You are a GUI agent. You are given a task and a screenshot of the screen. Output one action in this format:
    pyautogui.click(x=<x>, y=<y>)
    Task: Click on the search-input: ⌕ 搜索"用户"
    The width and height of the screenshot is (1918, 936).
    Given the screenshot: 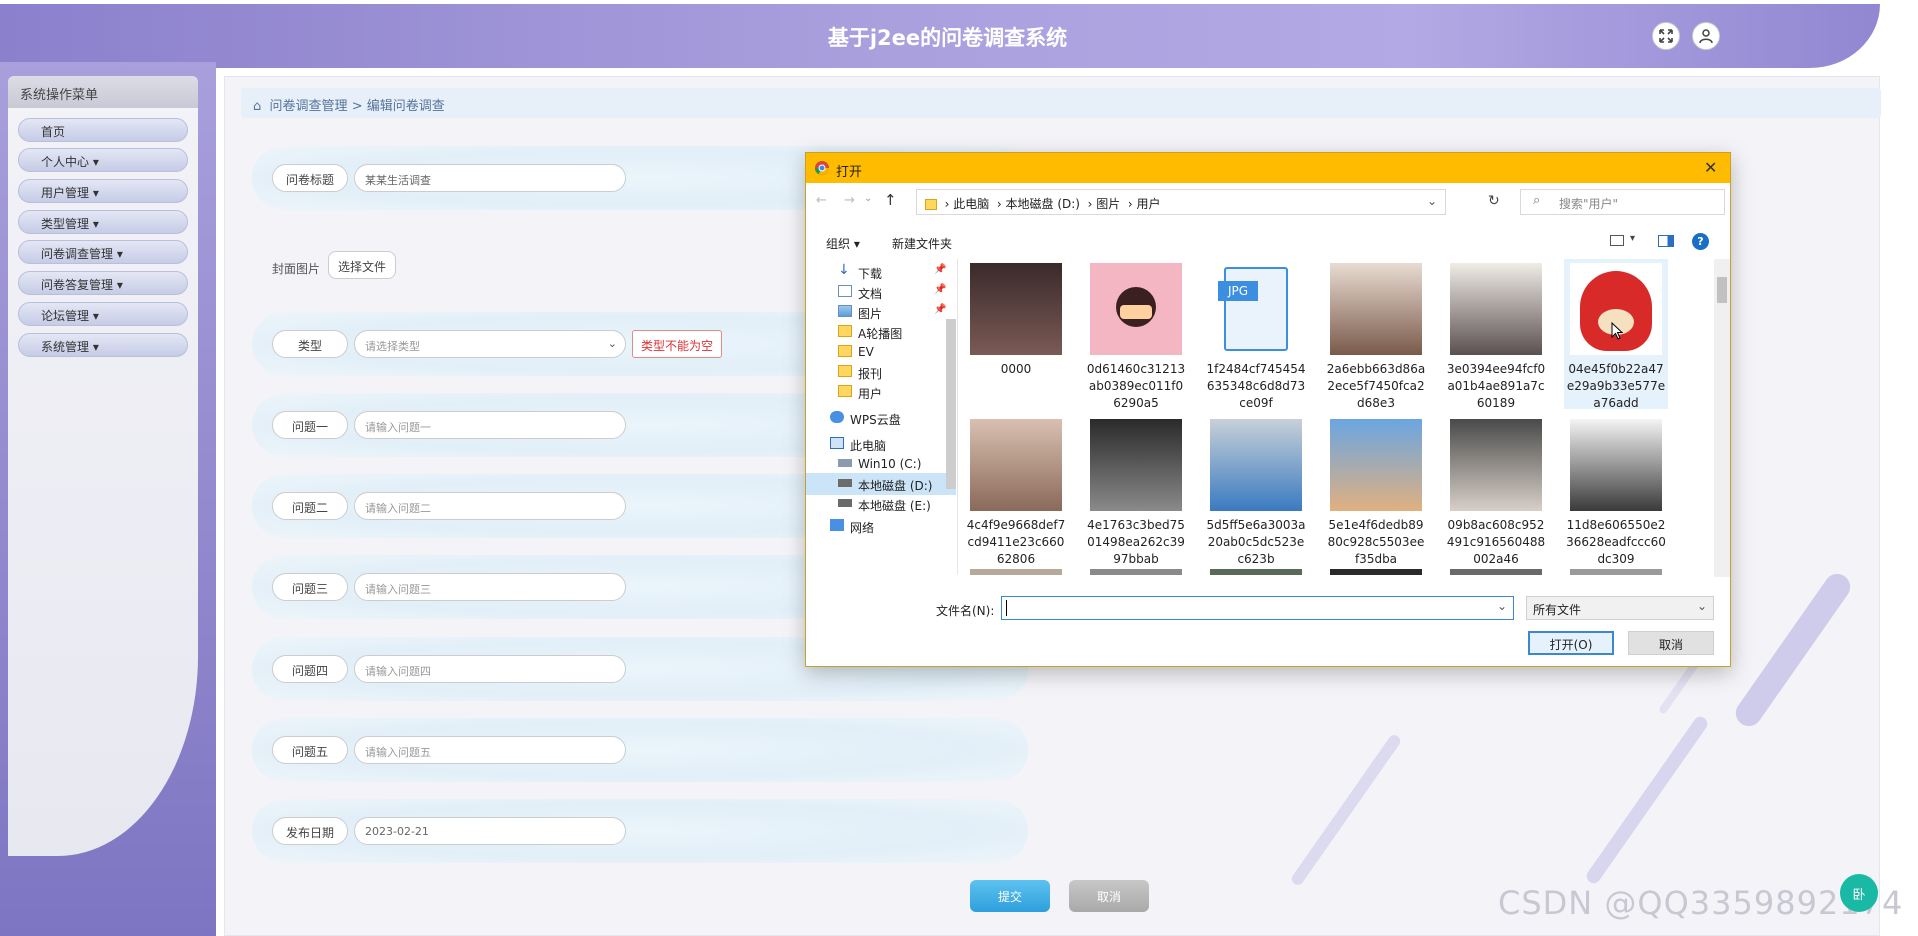 What is the action you would take?
    pyautogui.click(x=1622, y=202)
    